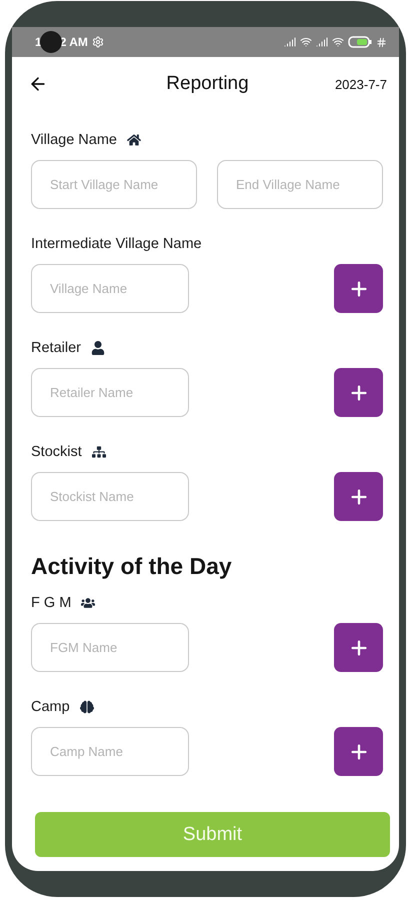 Image resolution: width=411 pixels, height=900 pixels. I want to click on page-title: Reporting, so click(207, 84).